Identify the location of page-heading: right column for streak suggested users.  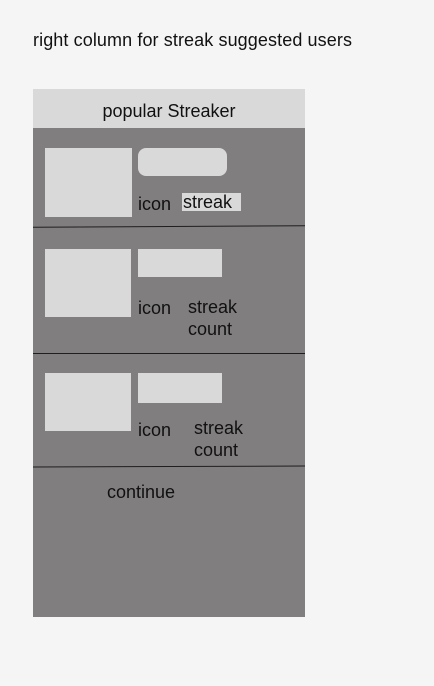
(193, 40).